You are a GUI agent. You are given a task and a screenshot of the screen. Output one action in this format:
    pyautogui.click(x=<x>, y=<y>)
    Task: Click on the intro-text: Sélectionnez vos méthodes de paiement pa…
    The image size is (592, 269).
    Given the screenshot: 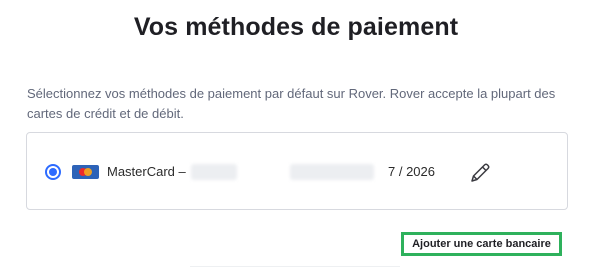 What is the action you would take?
    pyautogui.click(x=291, y=103)
    